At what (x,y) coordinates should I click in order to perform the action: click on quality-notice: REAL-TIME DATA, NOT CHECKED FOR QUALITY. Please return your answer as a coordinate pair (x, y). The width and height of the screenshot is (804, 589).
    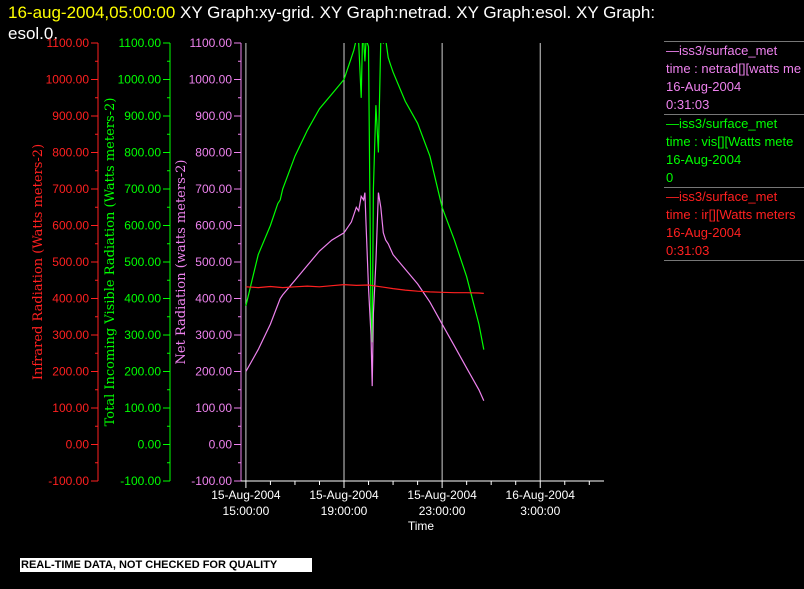
    Looking at the image, I should click on (166, 565).